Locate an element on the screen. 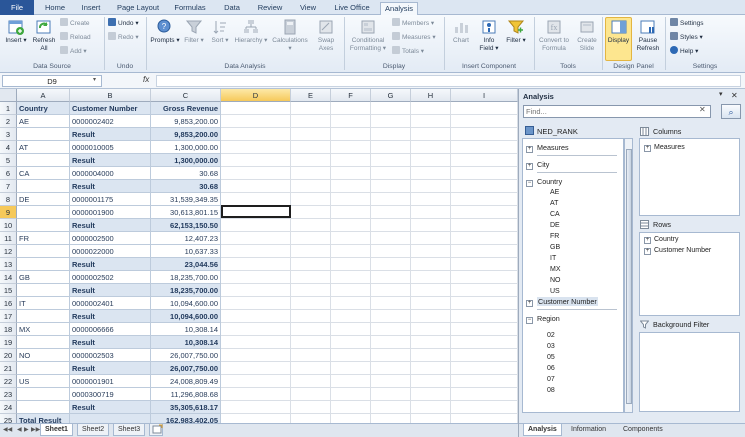 The image size is (745, 437). row-header-19: 19 is located at coordinates (8, 342).